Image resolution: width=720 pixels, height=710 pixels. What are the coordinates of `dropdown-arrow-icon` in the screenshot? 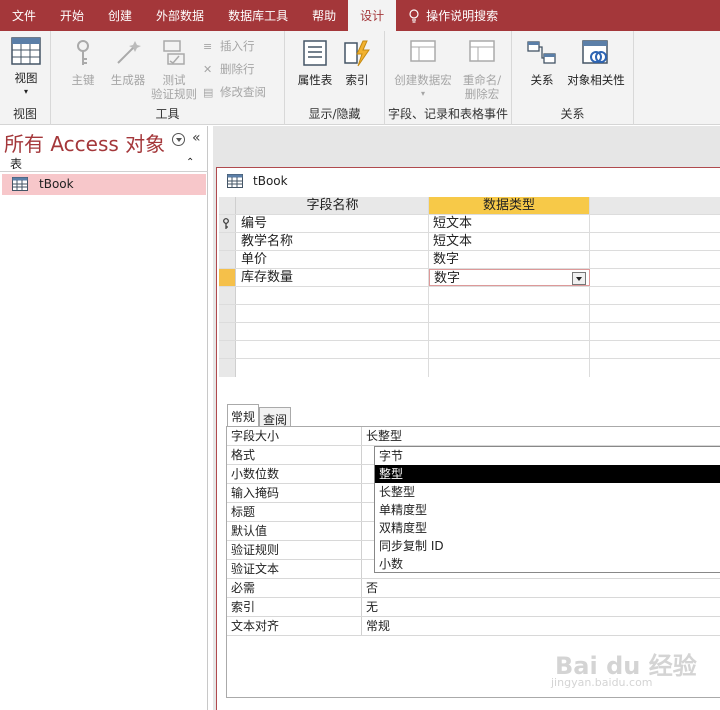 It's located at (579, 278).